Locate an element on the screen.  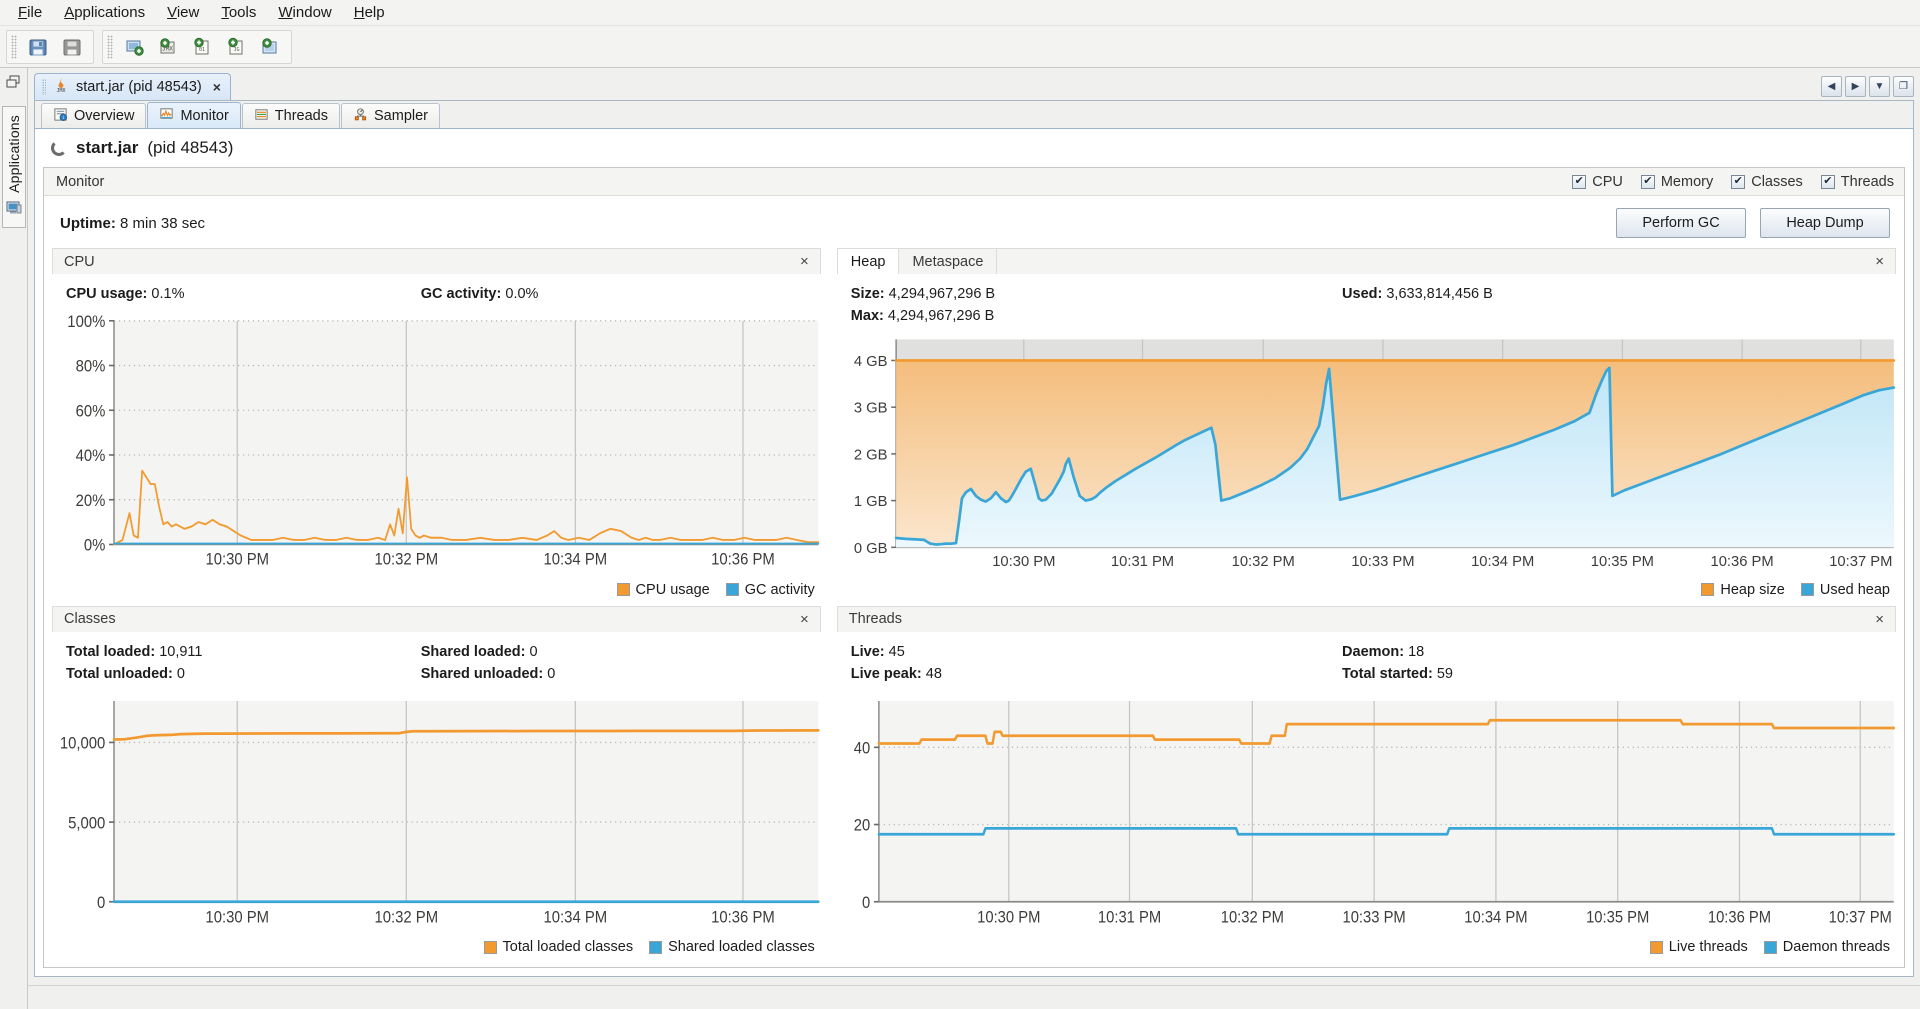
svg-text: 20% is located at coordinates (91, 501).